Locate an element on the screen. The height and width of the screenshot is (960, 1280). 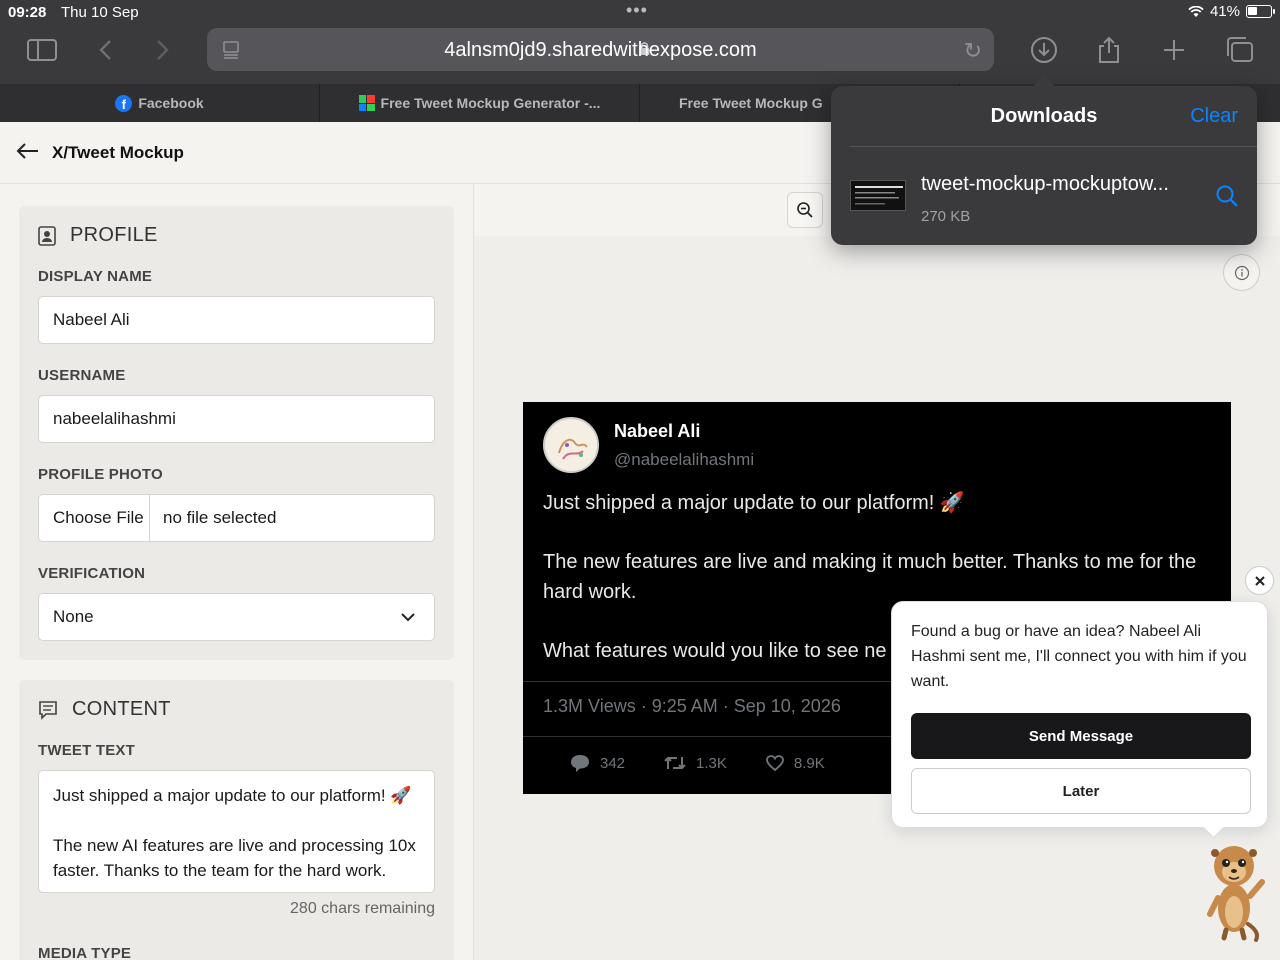
later-button: Later is located at coordinates (1081, 791).